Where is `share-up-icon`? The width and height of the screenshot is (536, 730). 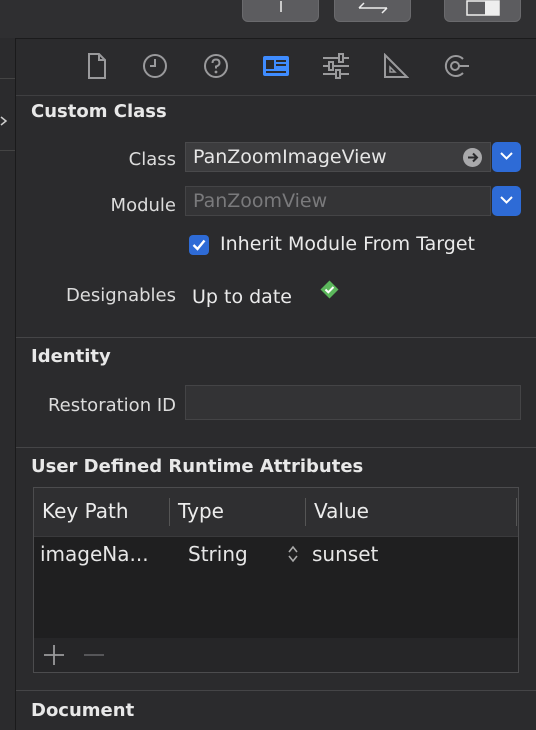 share-up-icon is located at coordinates (280, 6).